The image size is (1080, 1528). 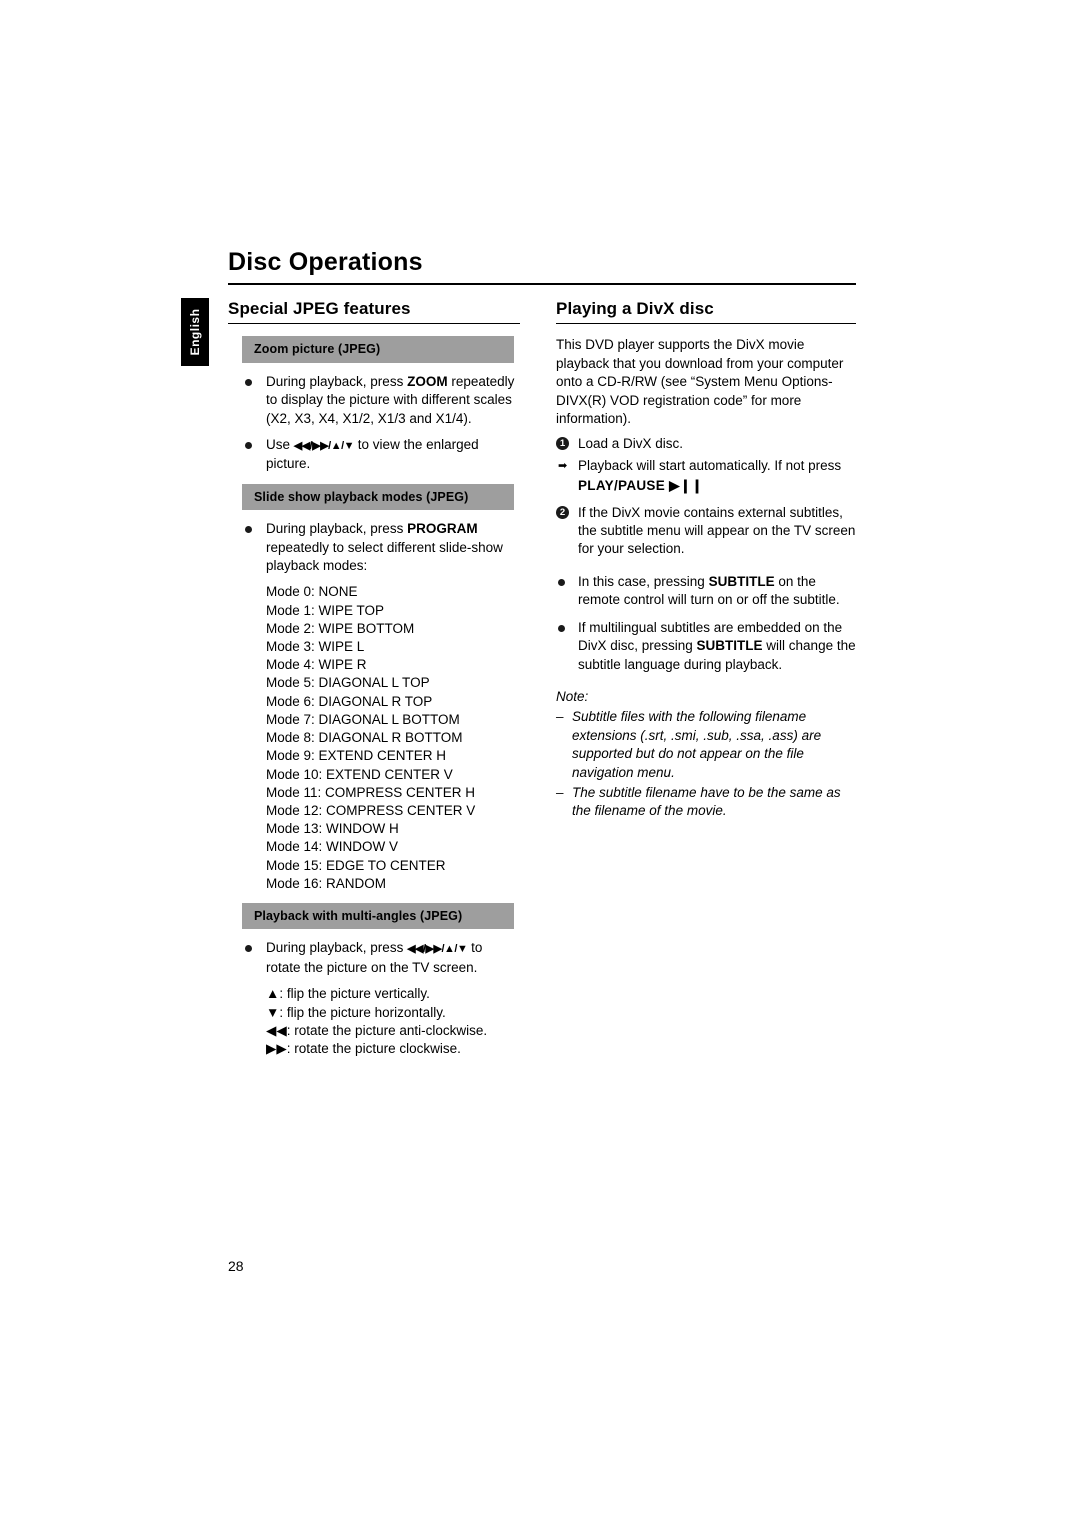 What do you see at coordinates (340, 628) in the screenshot?
I see `mode-item: Mode 2: WIPE BOTTOM` at bounding box center [340, 628].